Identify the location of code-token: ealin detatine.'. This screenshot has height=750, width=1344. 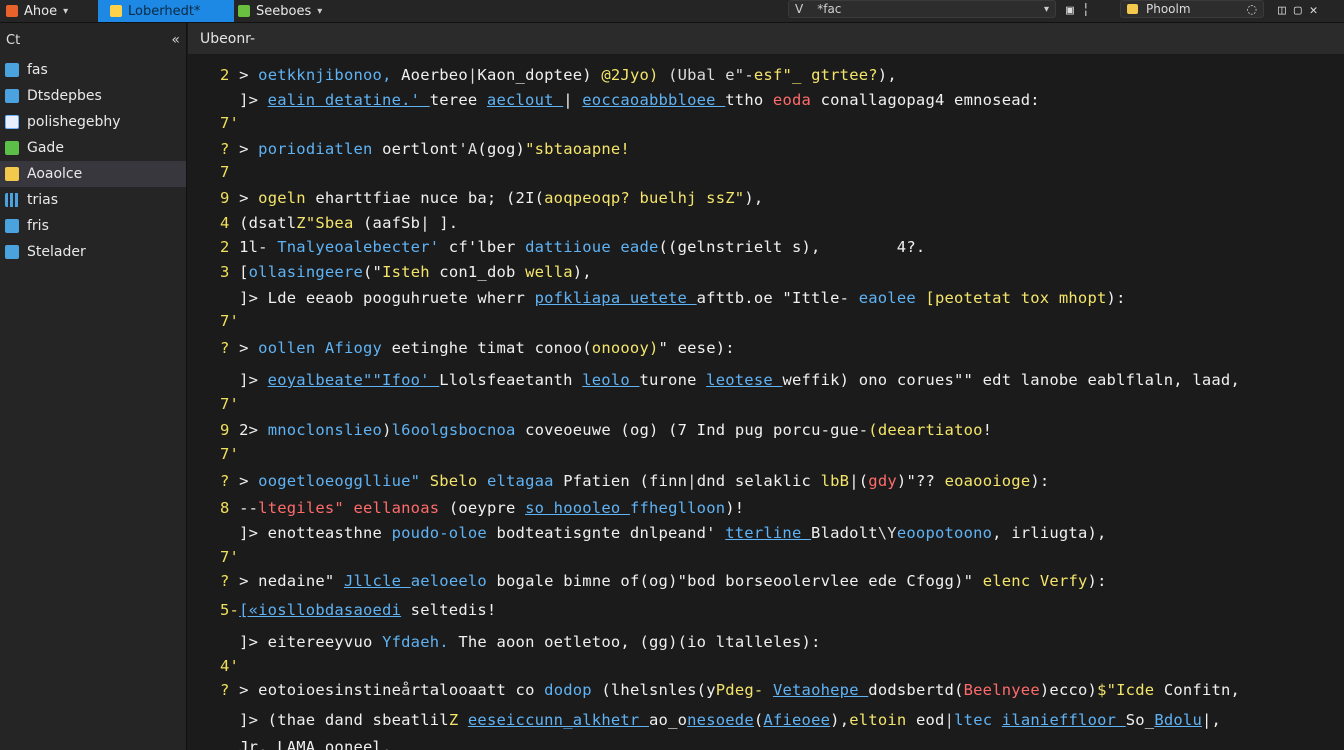
(348, 100).